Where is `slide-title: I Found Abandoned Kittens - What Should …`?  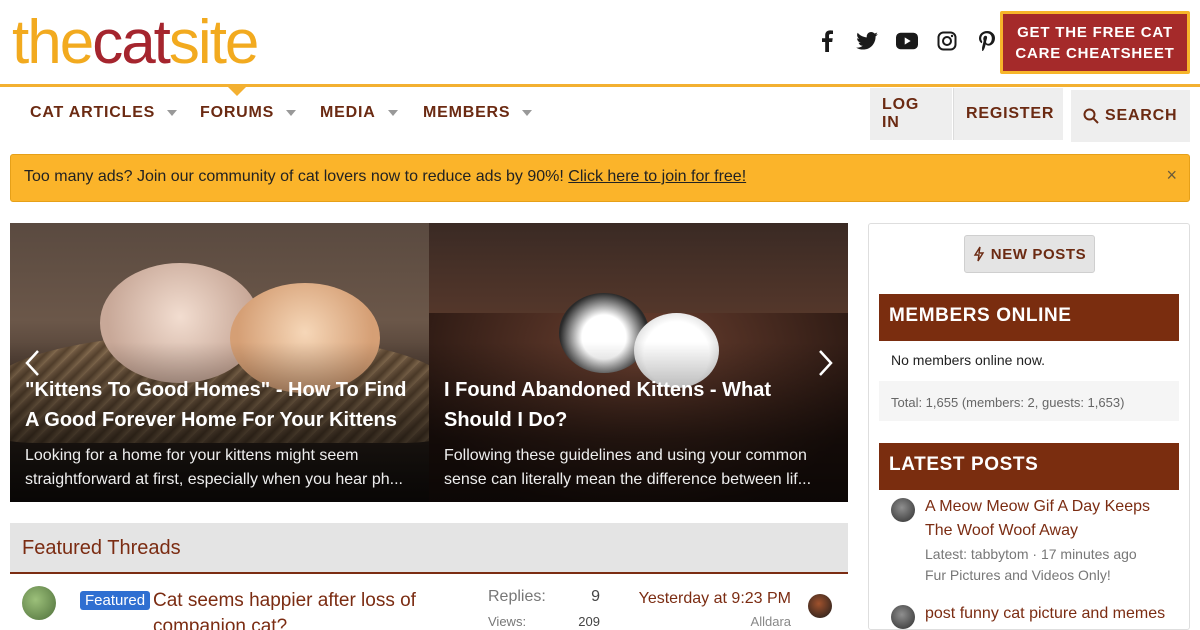 slide-title: I Found Abandoned Kittens - What Should … is located at coordinates (641, 405).